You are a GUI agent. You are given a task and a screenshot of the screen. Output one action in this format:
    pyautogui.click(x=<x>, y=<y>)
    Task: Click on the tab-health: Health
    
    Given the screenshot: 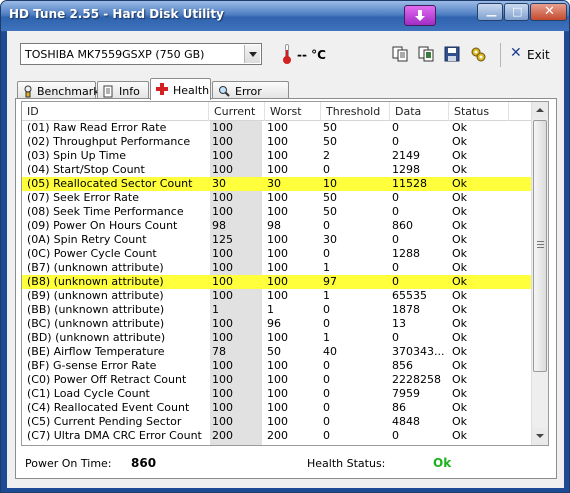 What is the action you would take?
    pyautogui.click(x=180, y=89)
    